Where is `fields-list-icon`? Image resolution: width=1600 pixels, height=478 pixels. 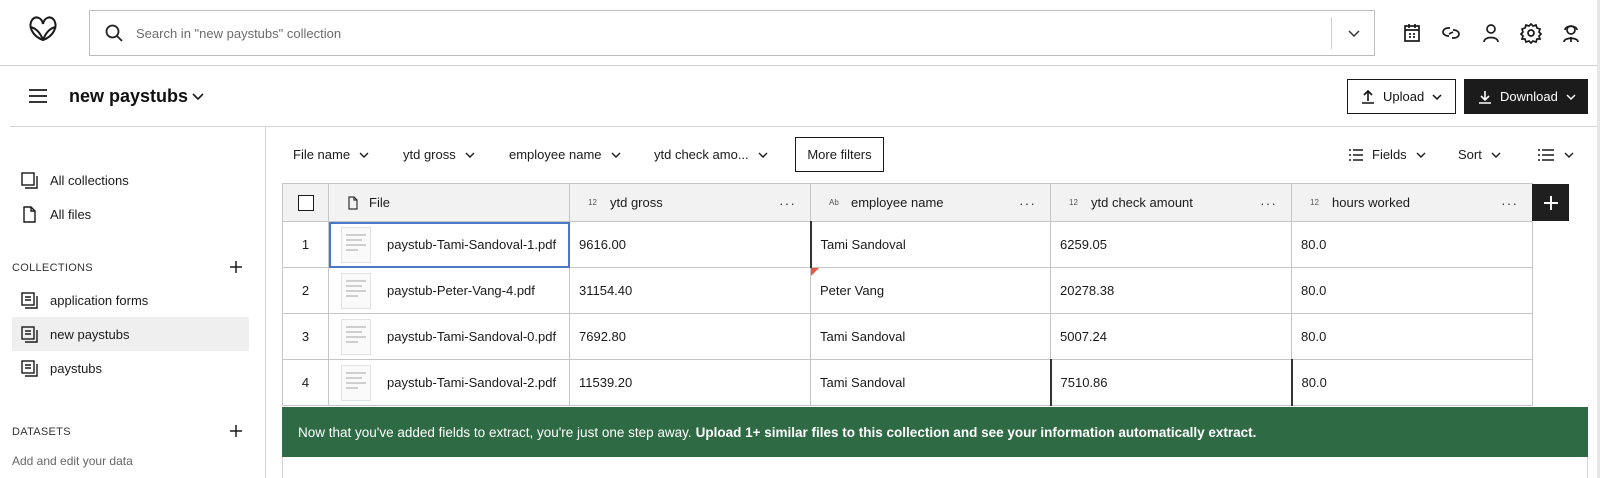 fields-list-icon is located at coordinates (1356, 155).